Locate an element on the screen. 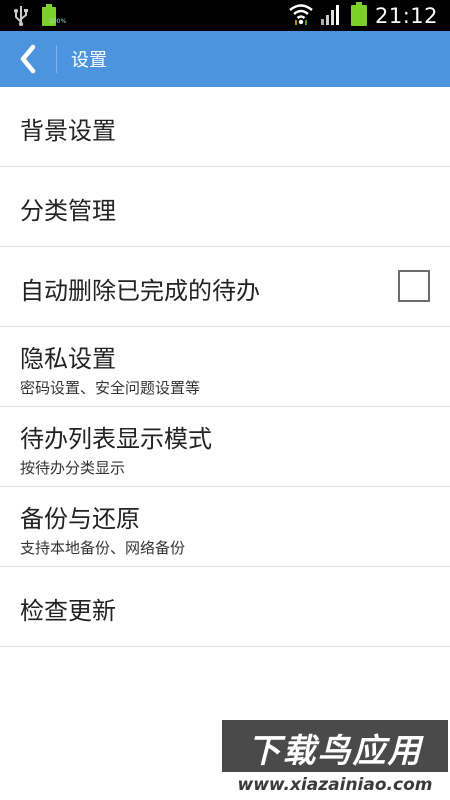 The height and width of the screenshot is (800, 450). setting-title: 隐私设置 is located at coordinates (68, 359).